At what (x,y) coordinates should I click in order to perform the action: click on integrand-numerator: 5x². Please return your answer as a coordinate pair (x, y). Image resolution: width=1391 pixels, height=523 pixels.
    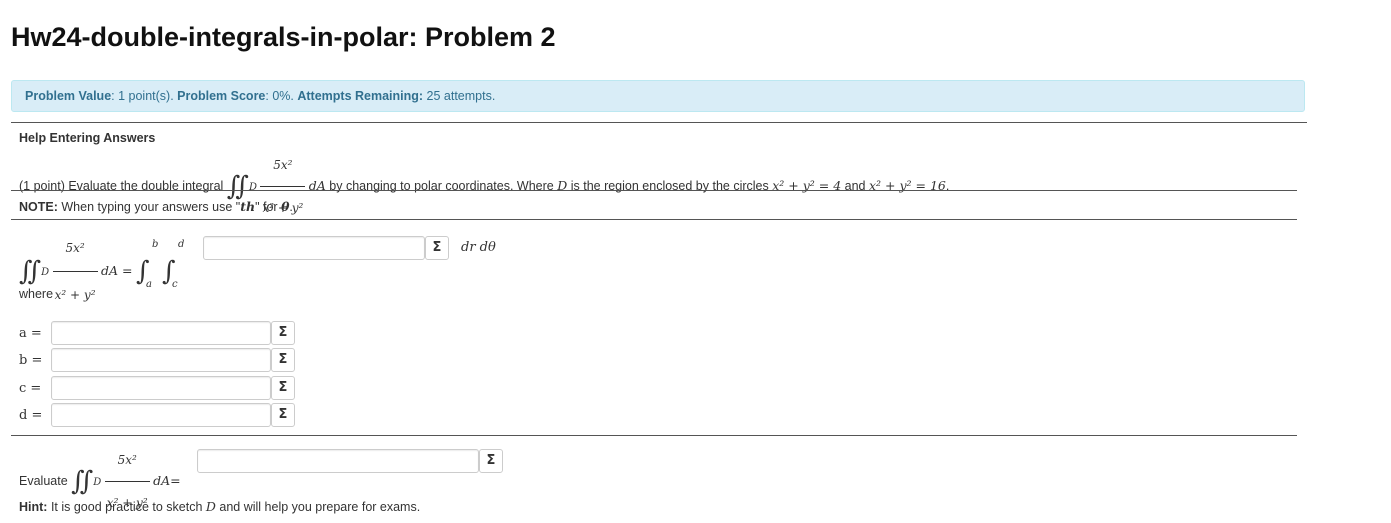
    Looking at the image, I should click on (283, 165).